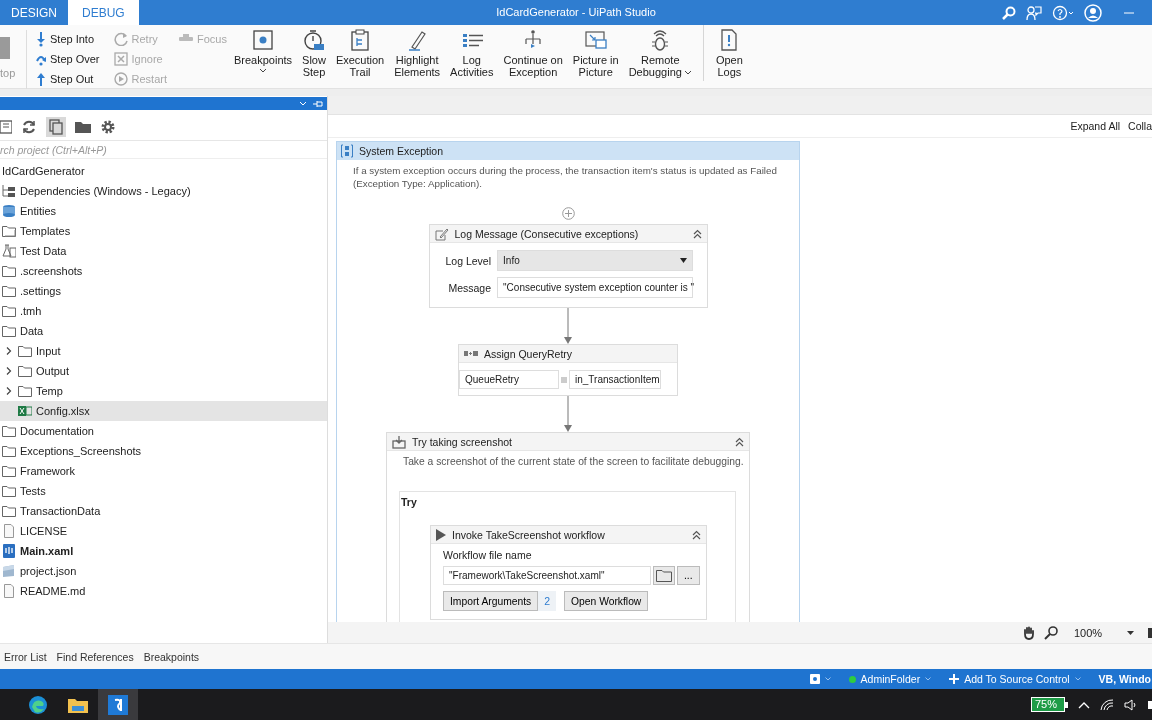 The image size is (1152, 720). I want to click on database-icon, so click(9, 211).